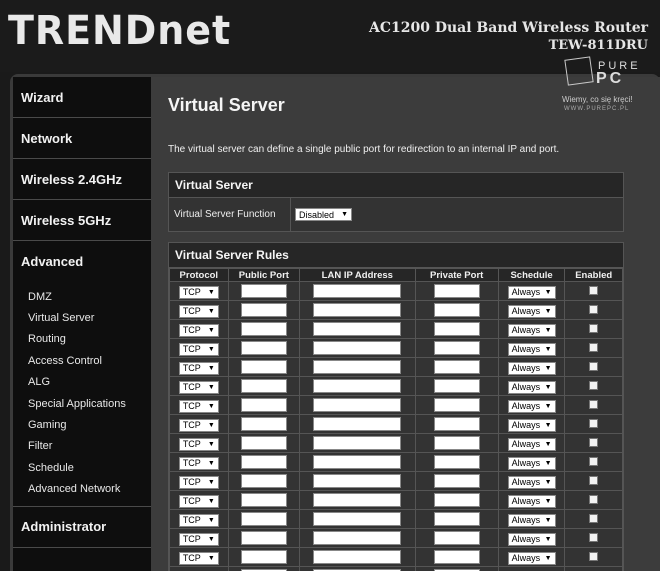 This screenshot has height=571, width=660. What do you see at coordinates (82, 489) in the screenshot?
I see `submenu-item-advanced-network: Advanced Network` at bounding box center [82, 489].